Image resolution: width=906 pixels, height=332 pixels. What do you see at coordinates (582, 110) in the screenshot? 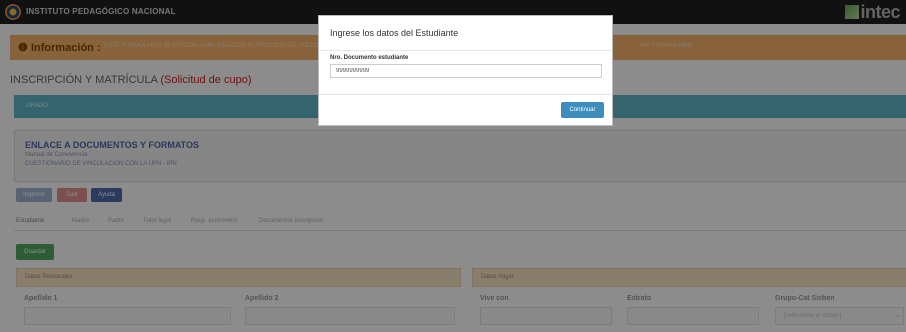
I see `continue-button: Continuar` at bounding box center [582, 110].